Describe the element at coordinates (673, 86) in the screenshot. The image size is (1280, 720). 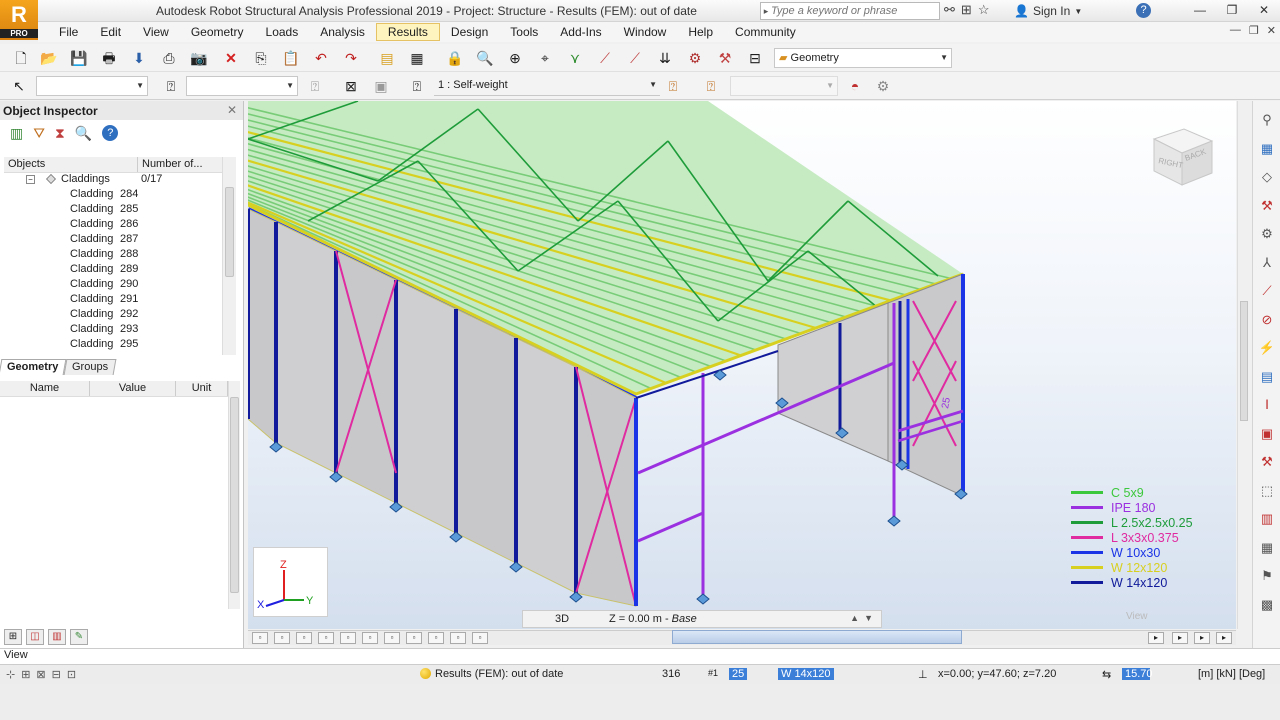
I see `load-case-prev-icon: ⍰` at that location.